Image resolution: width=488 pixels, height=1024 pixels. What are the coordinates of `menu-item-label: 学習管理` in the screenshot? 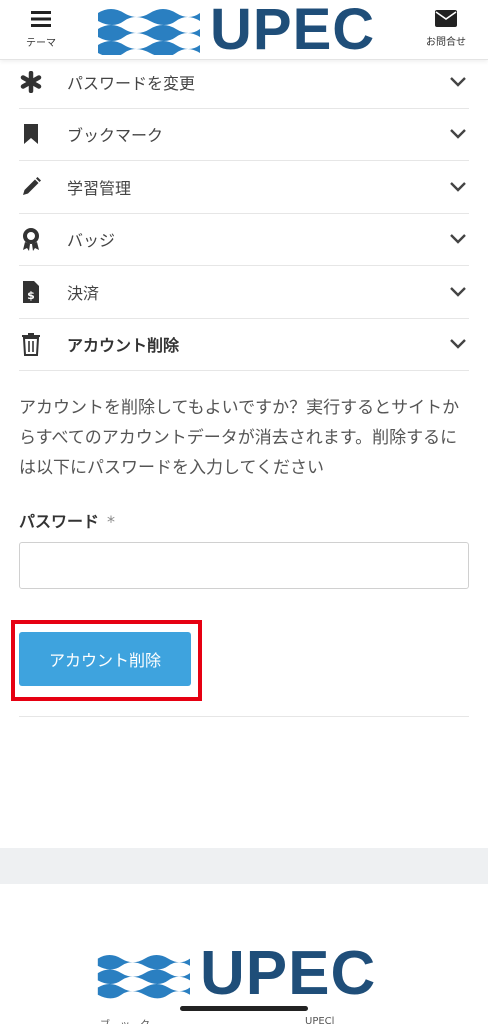 It's located at (99, 188).